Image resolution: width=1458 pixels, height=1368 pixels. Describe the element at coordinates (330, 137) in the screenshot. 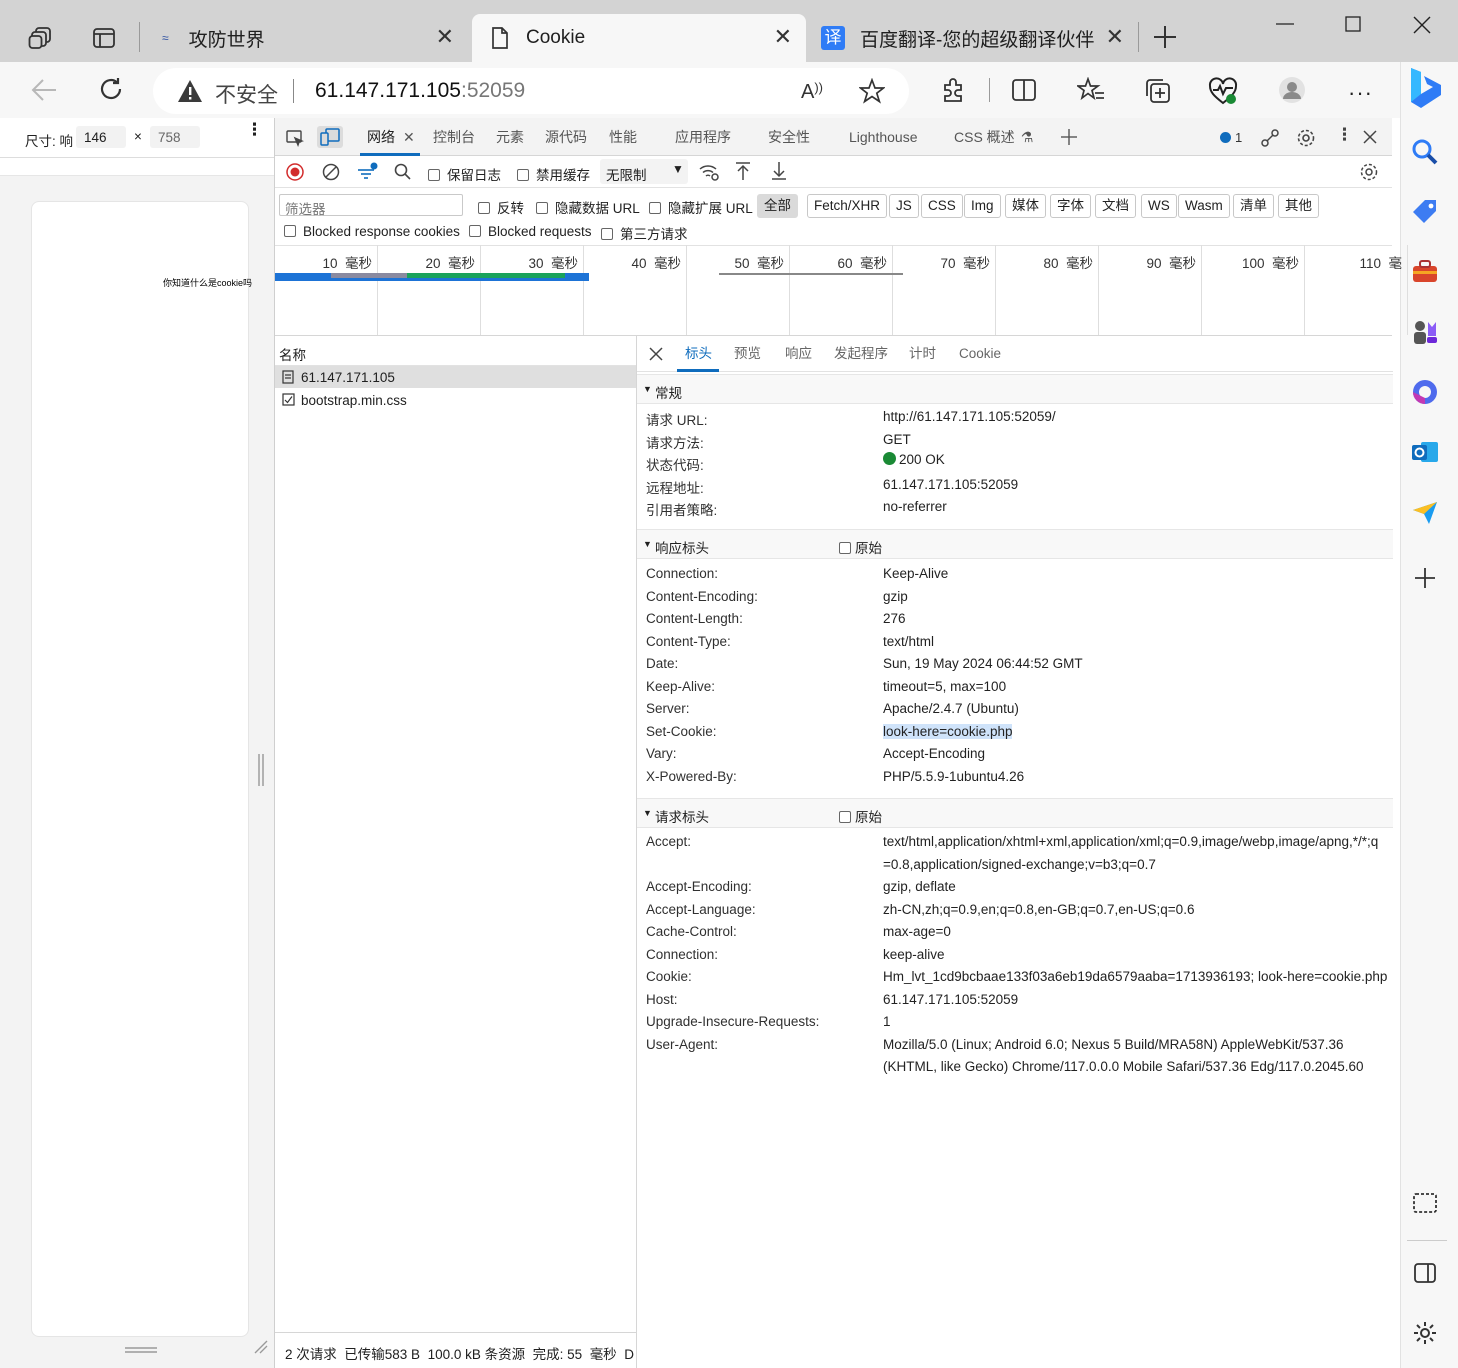

I see `device-toolbar-toggle-icon` at that location.